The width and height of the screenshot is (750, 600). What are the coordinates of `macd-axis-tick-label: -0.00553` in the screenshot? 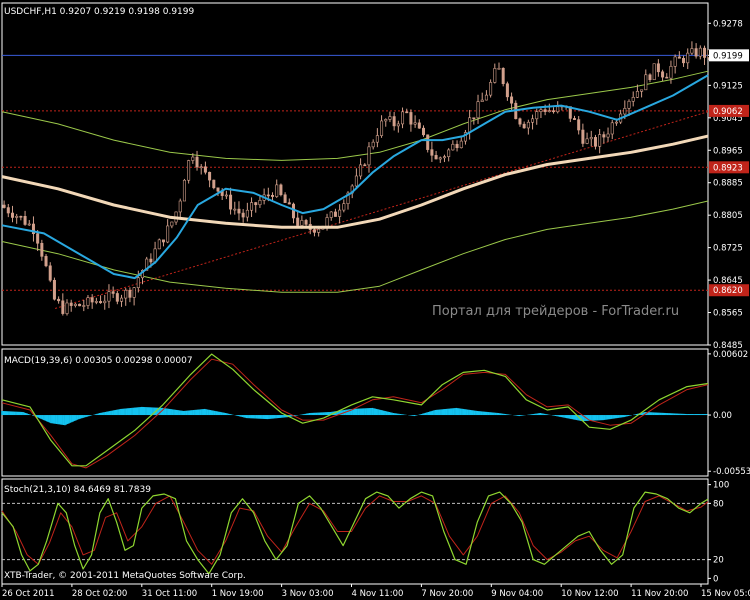 It's located at (731, 472).